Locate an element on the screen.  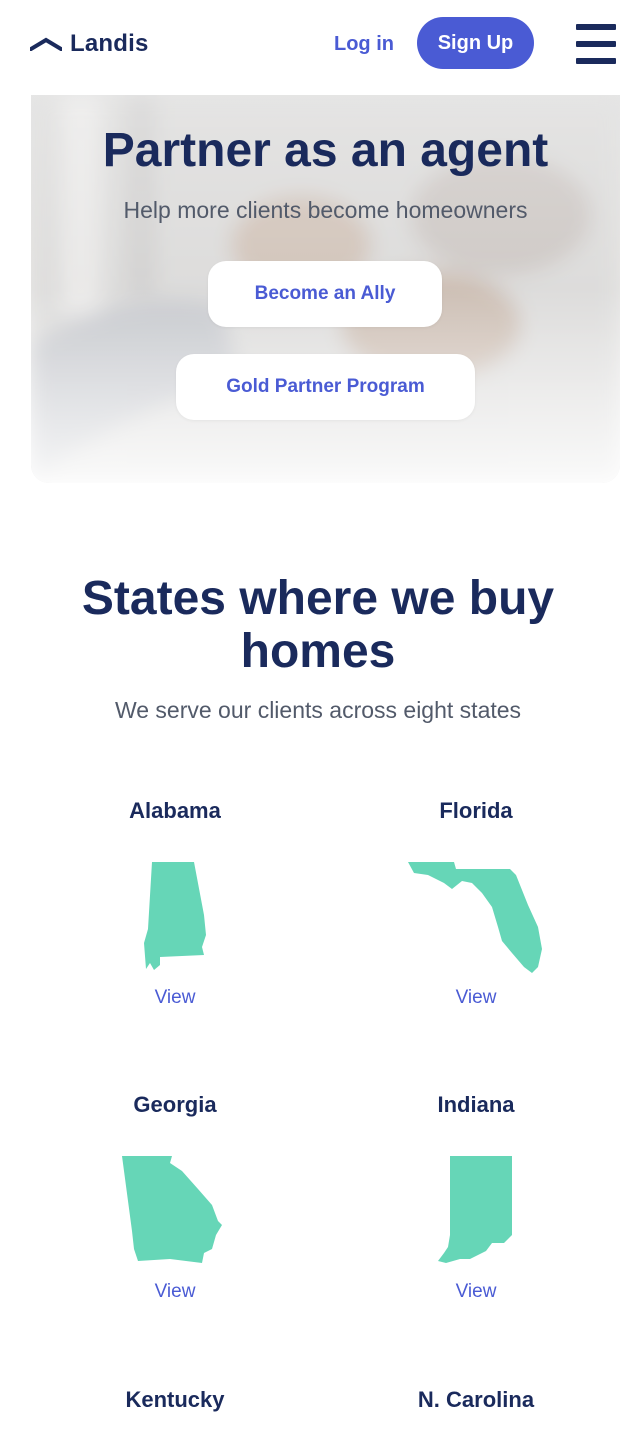
hamburger-menu-icon is located at coordinates (596, 44).